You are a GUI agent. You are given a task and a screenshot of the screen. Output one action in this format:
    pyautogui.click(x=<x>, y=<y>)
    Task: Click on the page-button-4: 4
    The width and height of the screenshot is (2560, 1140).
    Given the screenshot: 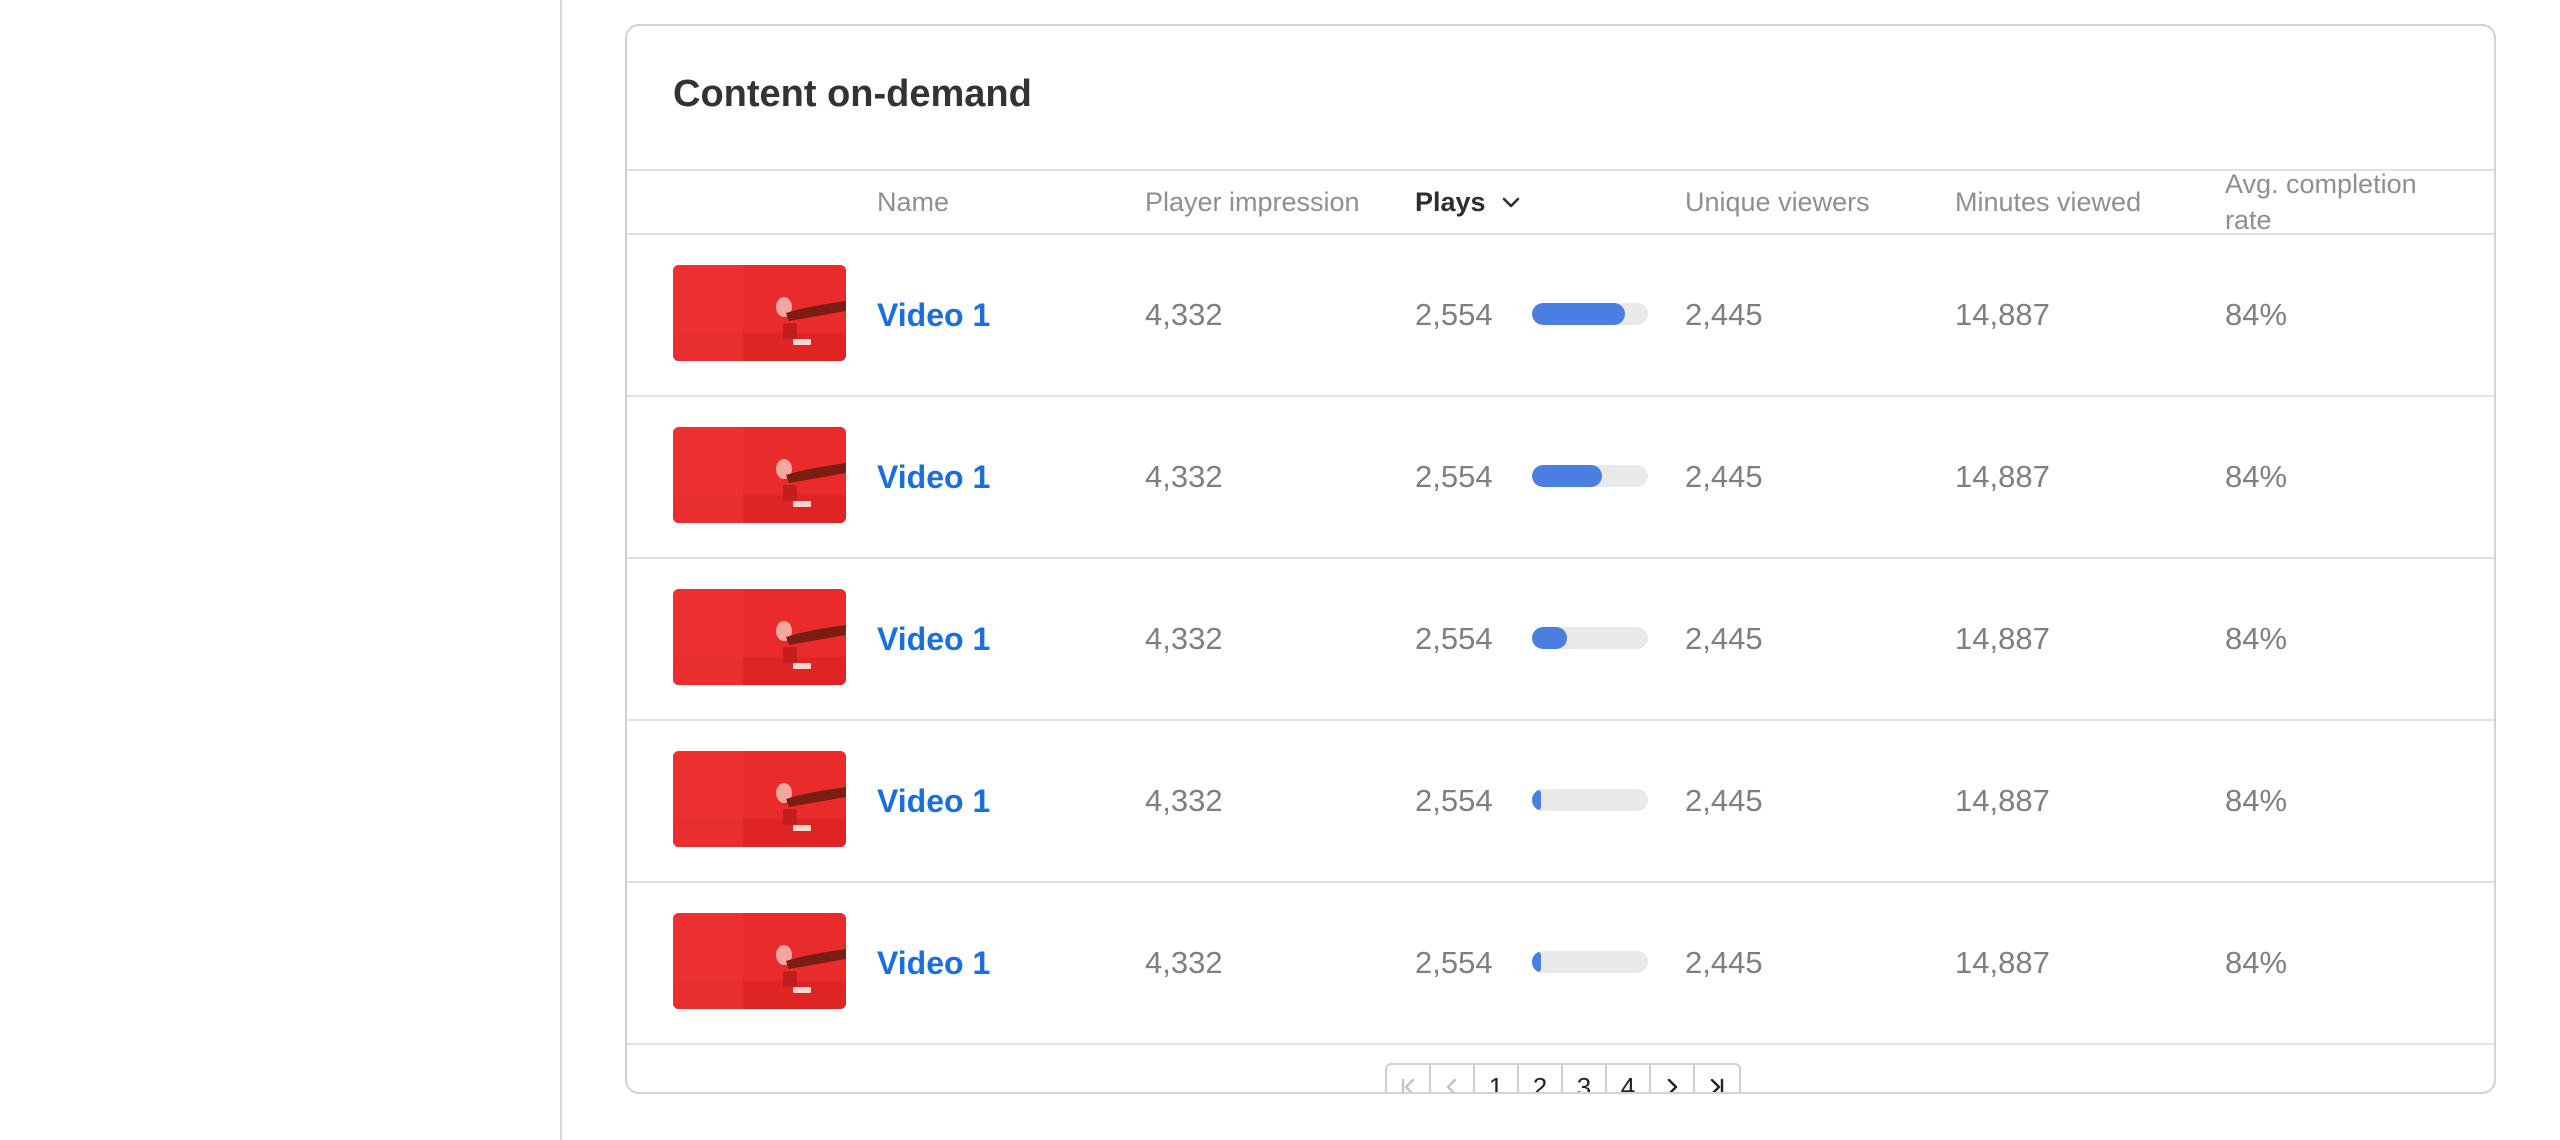 What is the action you would take?
    pyautogui.click(x=1629, y=1078)
    